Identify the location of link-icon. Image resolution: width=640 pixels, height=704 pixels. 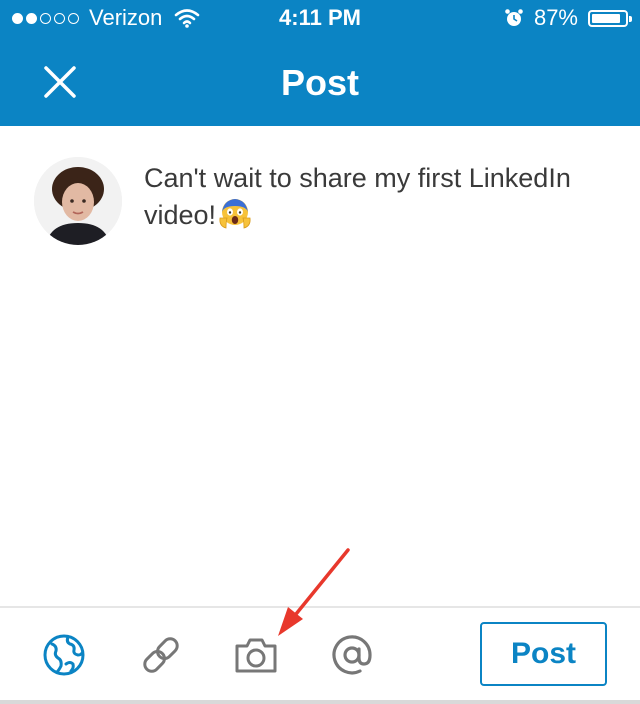
(161, 655).